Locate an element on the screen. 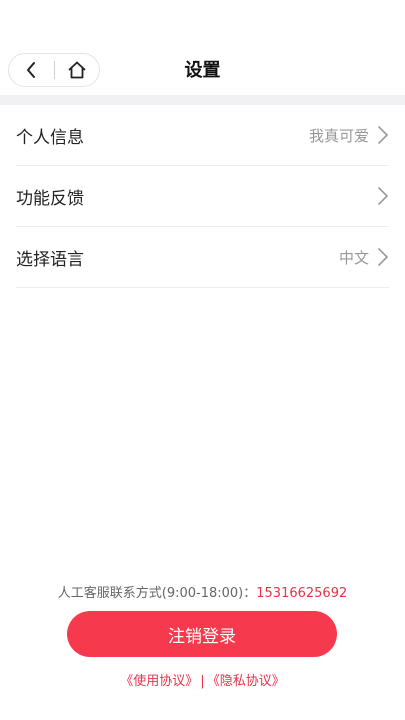 The height and width of the screenshot is (720, 405). settings-item-label: 选择语言 is located at coordinates (50, 259).